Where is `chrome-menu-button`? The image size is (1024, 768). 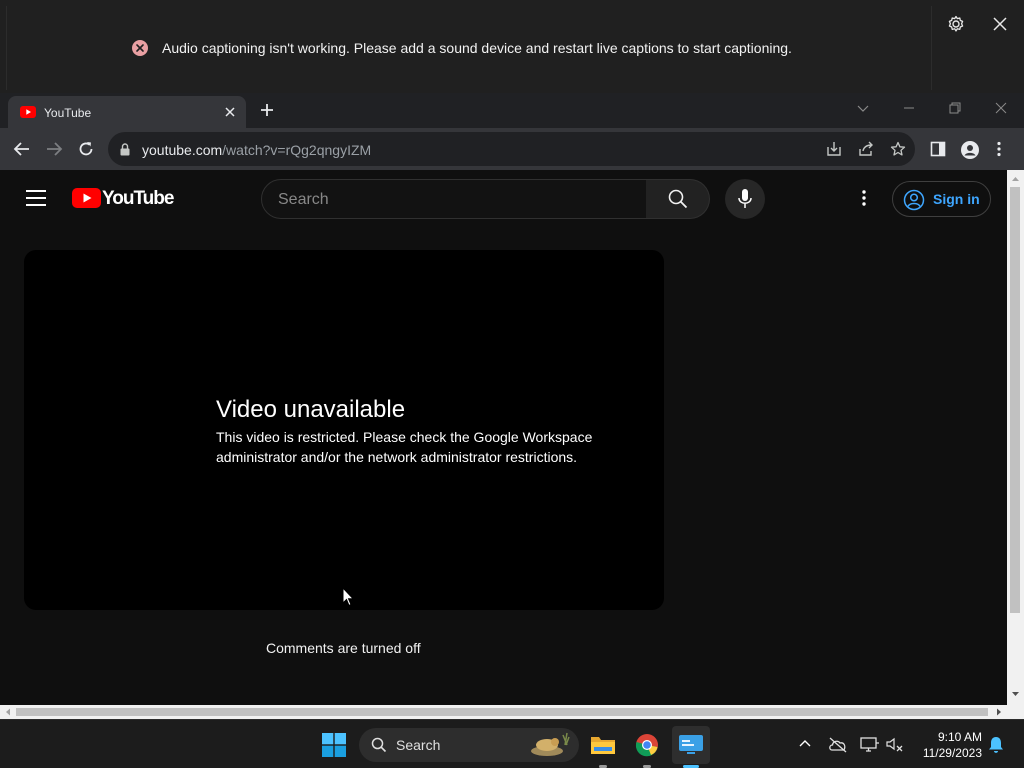 chrome-menu-button is located at coordinates (999, 149).